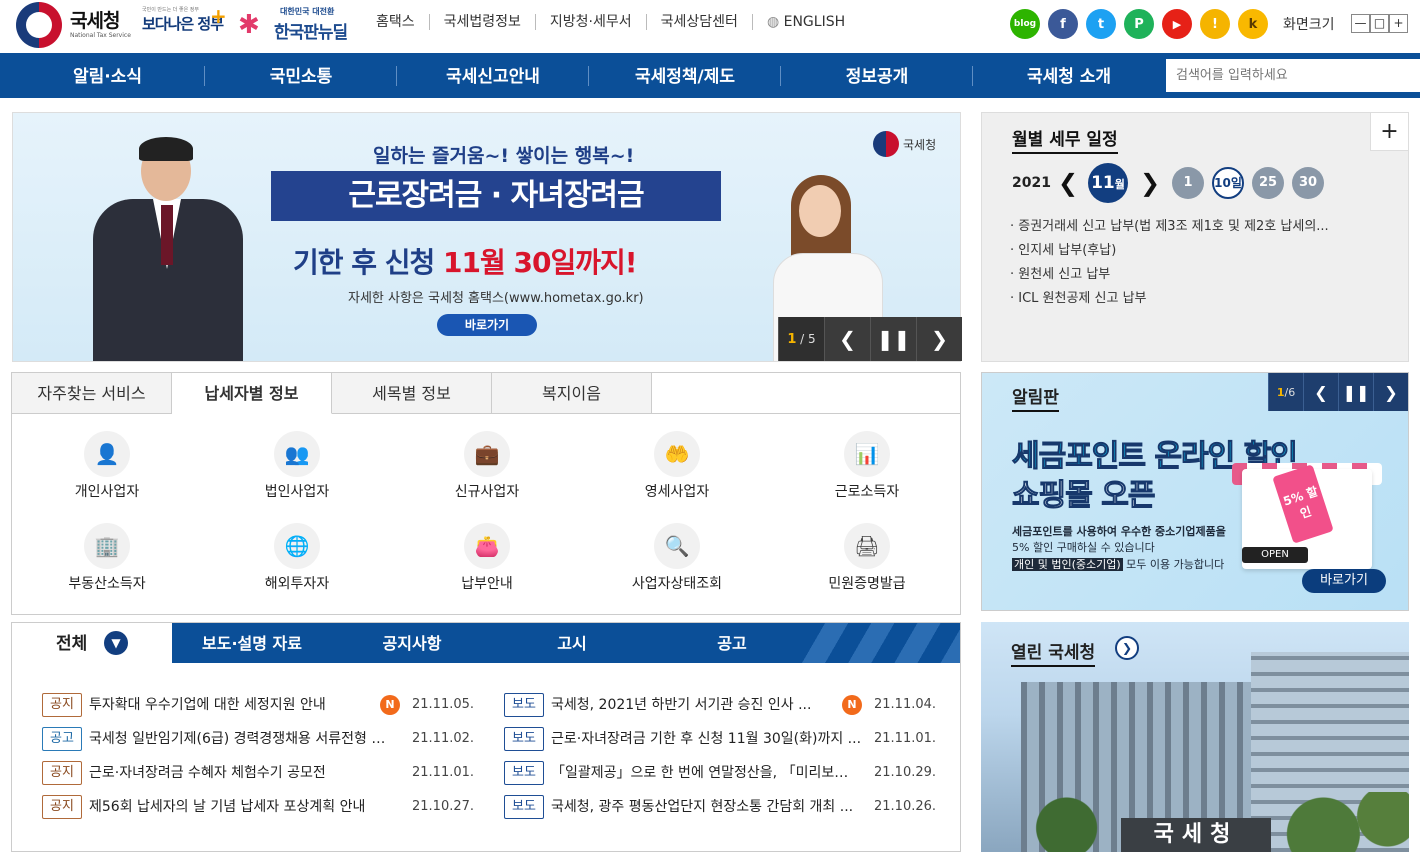 Image resolution: width=1420 pixels, height=855 pixels. Describe the element at coordinates (1177, 24) in the screenshot. I see `youtube-icon: ▶` at that location.